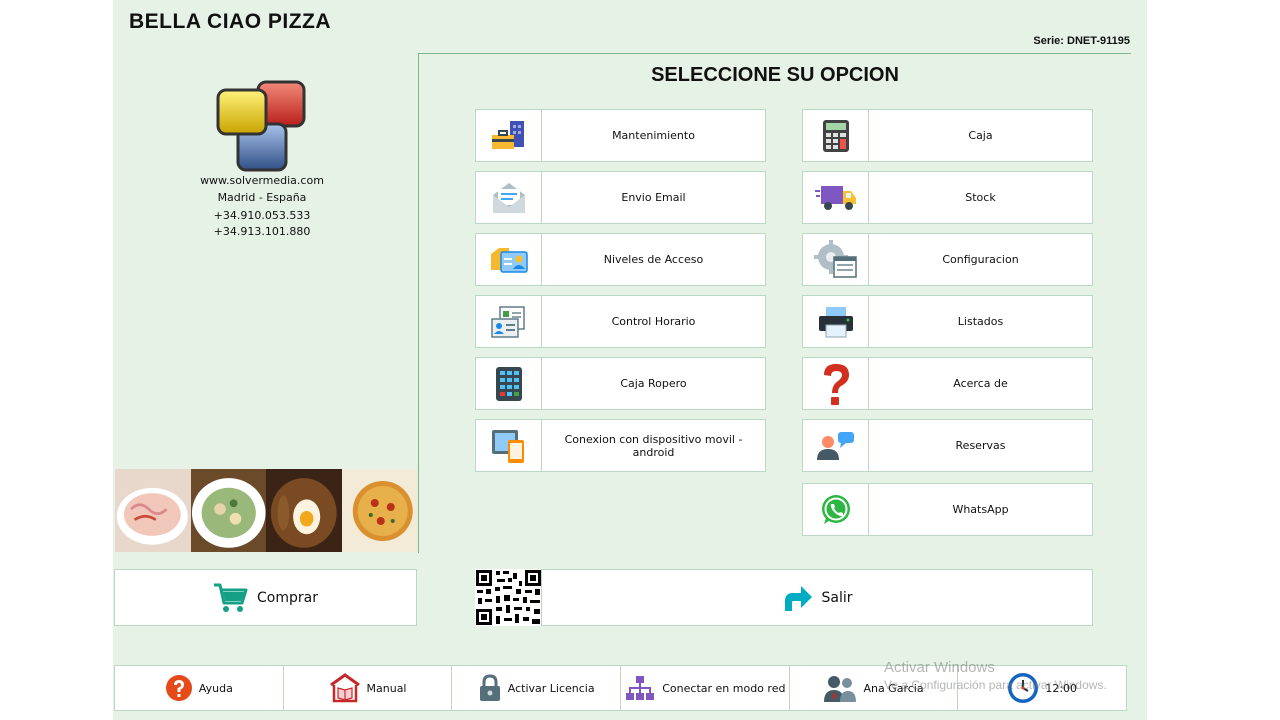 This screenshot has height=720, width=1280. I want to click on option-reservas: Reservas, so click(947, 445).